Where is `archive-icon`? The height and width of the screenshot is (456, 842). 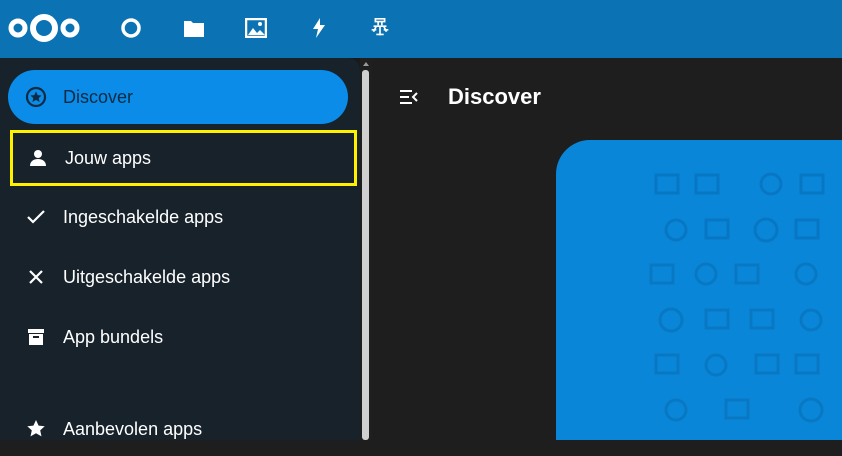
archive-icon is located at coordinates (36, 337).